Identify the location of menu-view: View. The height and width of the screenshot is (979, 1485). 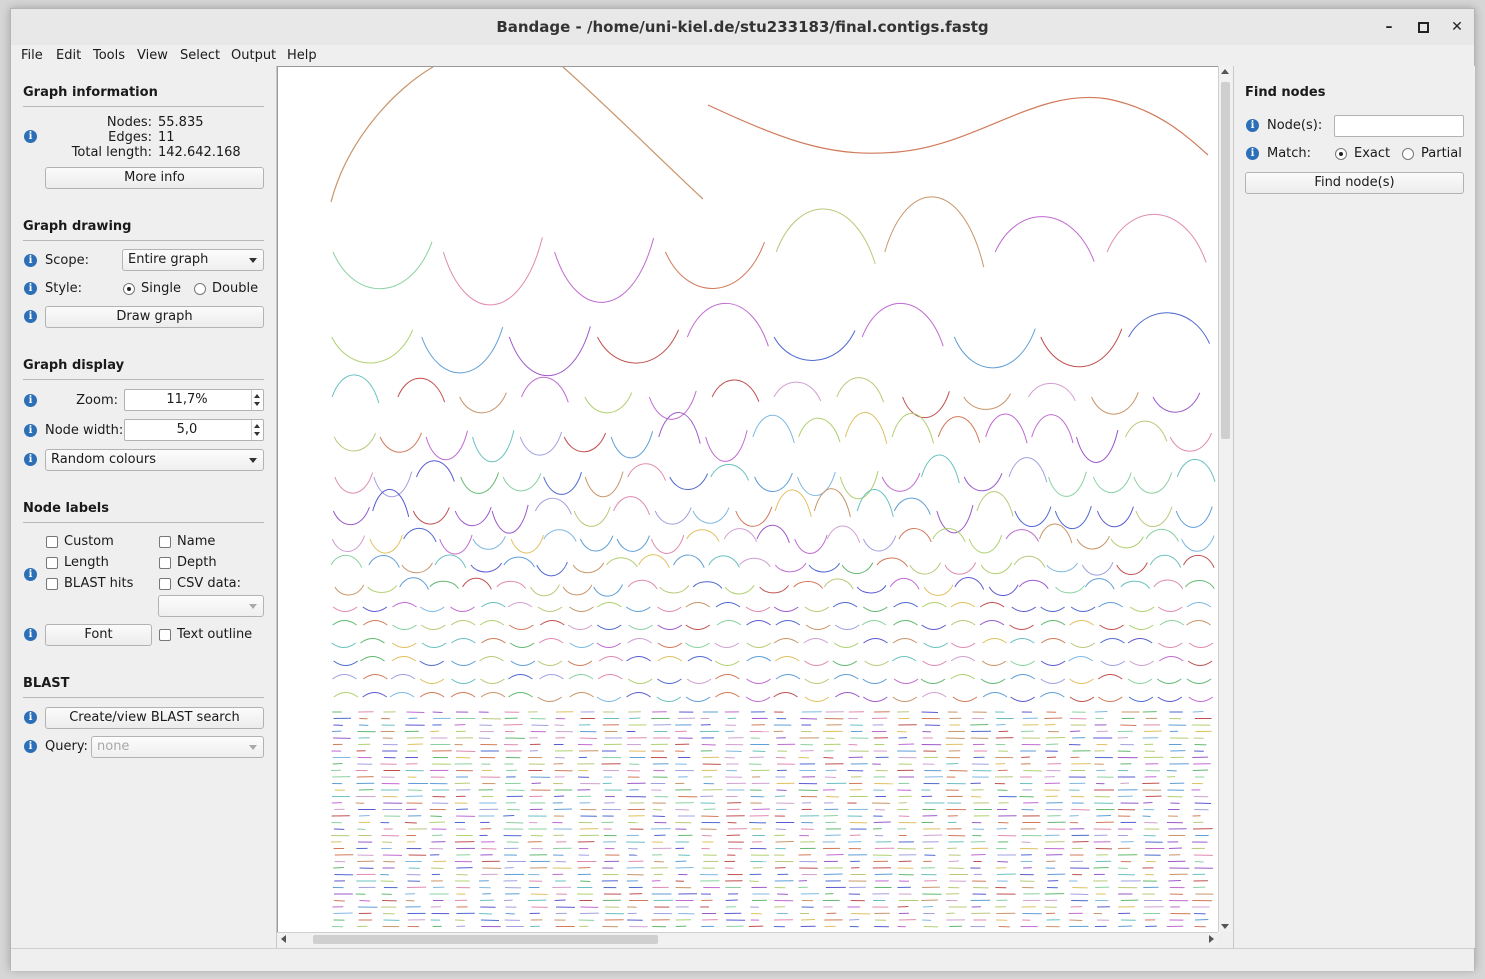
(152, 55).